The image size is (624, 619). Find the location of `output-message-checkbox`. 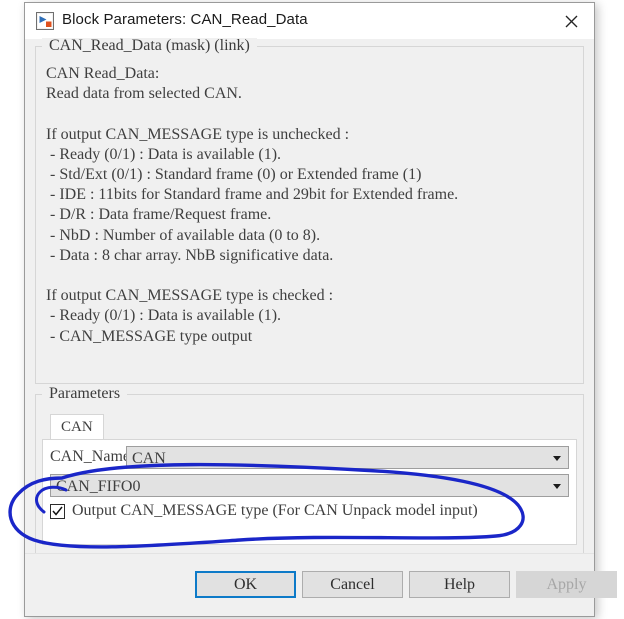

output-message-checkbox is located at coordinates (57, 511).